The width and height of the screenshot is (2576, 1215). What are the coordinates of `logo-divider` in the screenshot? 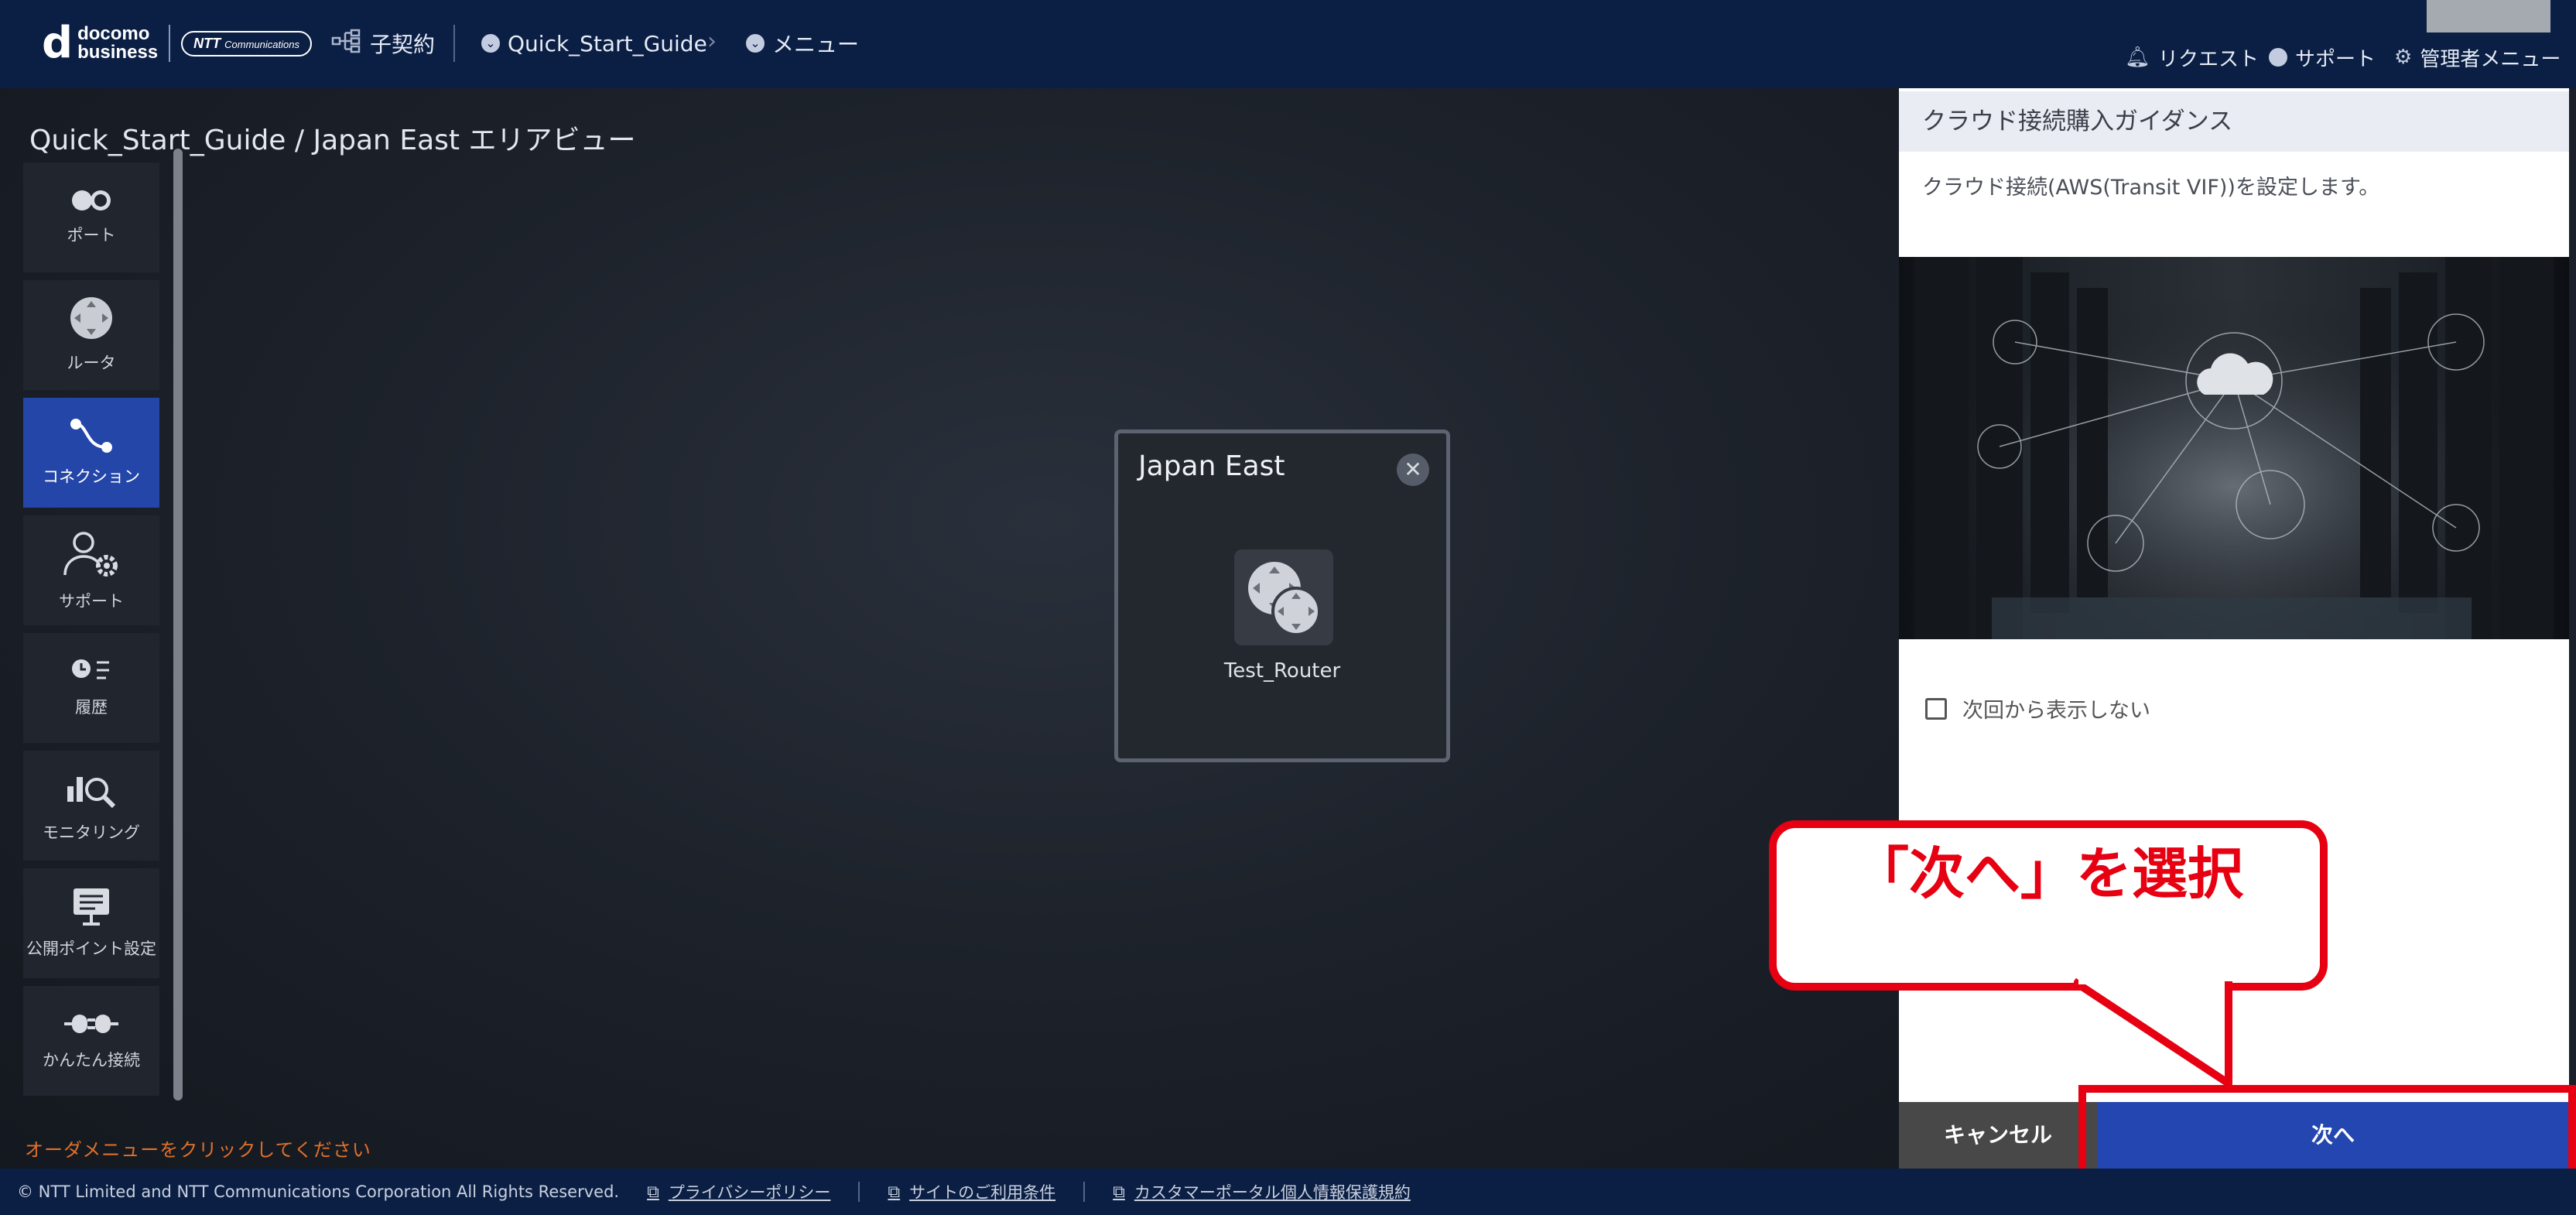 It's located at (170, 43).